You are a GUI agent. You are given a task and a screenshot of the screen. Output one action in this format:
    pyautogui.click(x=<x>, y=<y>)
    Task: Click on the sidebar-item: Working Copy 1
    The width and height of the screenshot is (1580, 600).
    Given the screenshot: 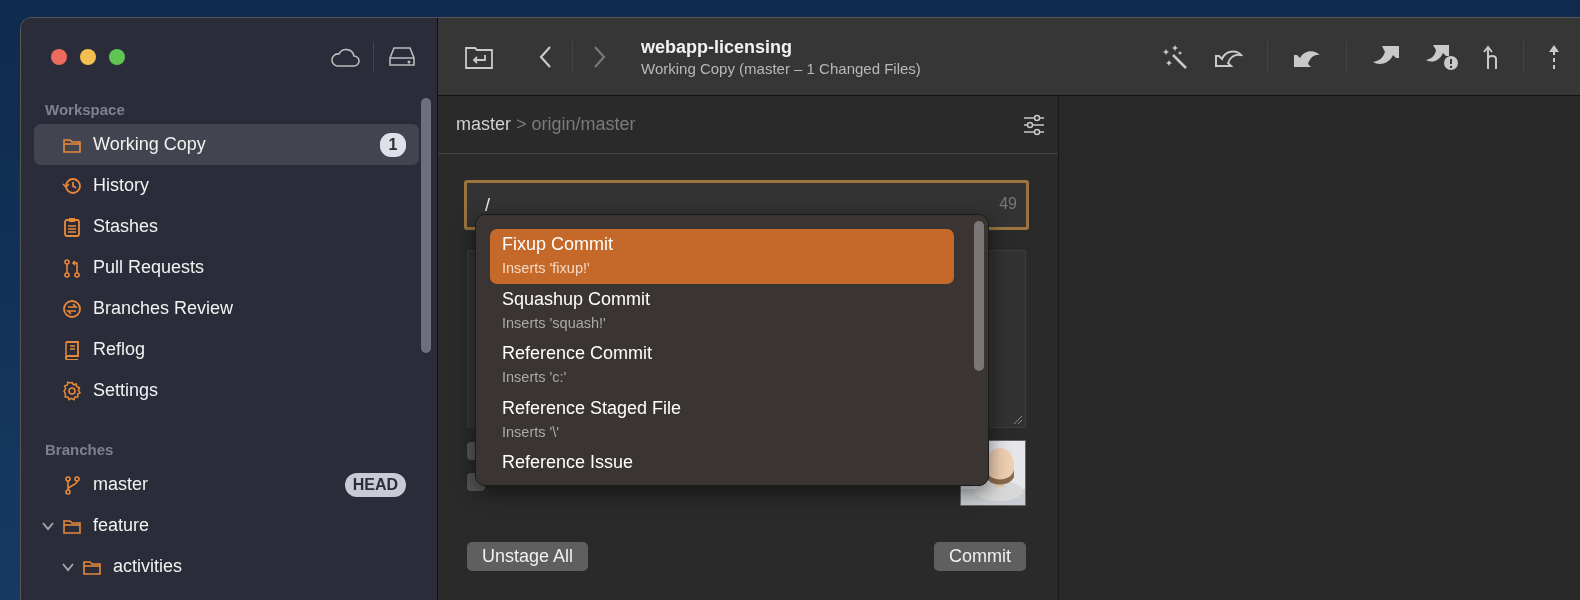 What is the action you would take?
    pyautogui.click(x=226, y=144)
    